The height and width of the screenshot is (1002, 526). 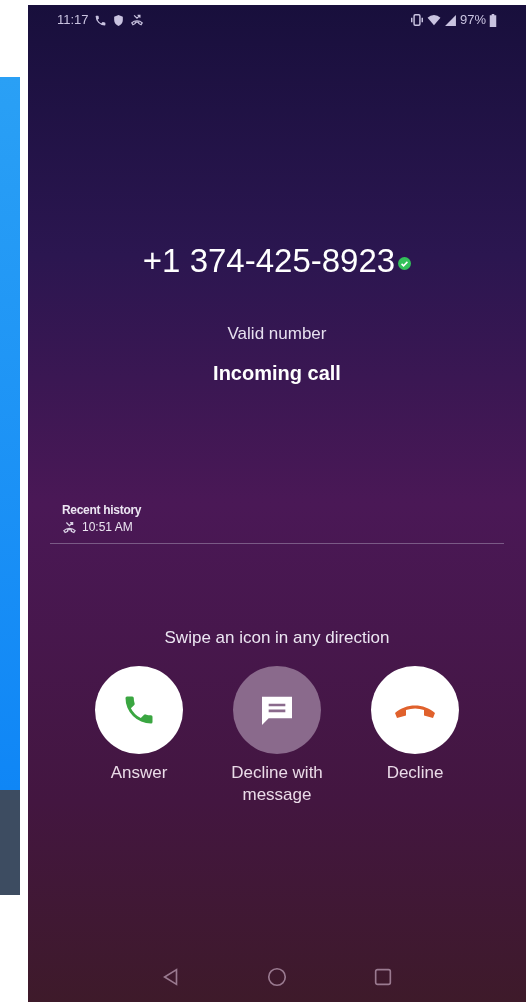 I want to click on caller-note: Valid number, so click(x=277, y=334).